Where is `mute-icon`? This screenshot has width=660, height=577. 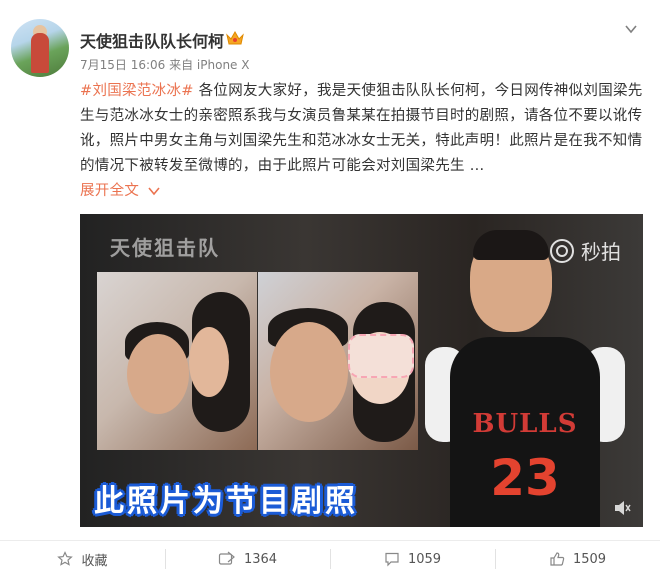
mute-icon is located at coordinates (622, 508).